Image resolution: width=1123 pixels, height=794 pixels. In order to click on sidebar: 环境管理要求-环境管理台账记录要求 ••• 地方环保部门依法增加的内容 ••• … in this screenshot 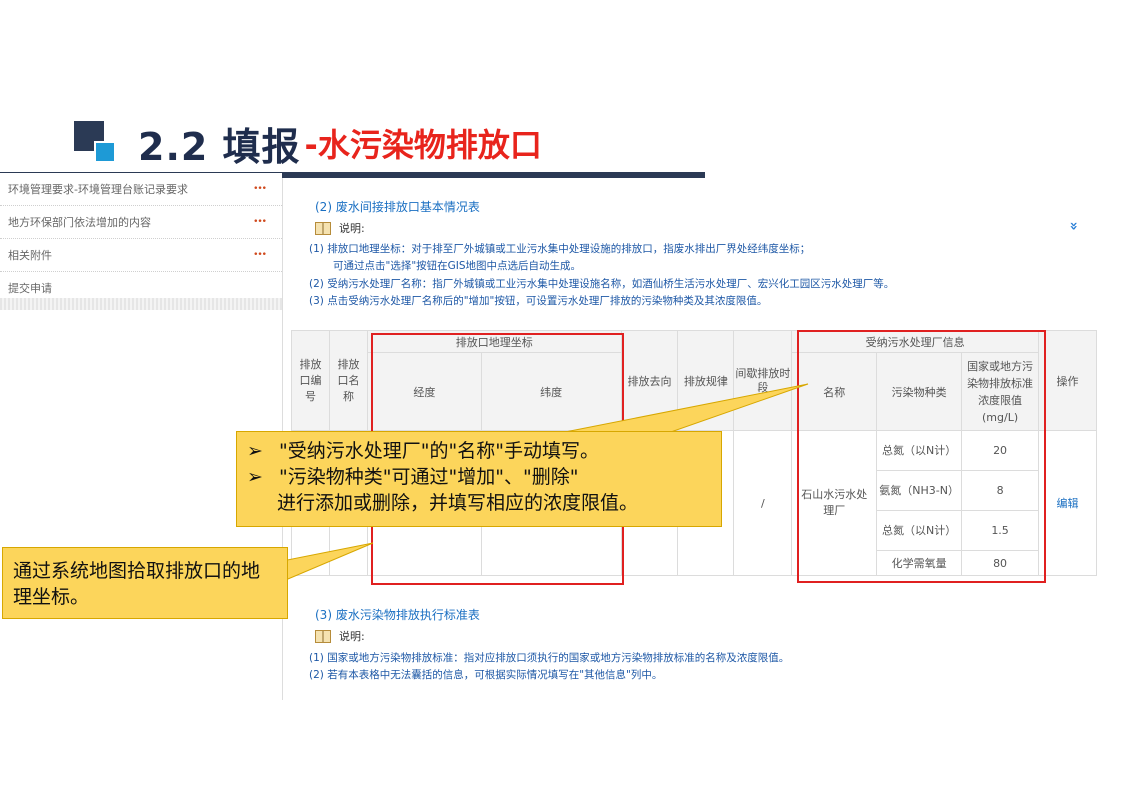, I will do `click(141, 242)`.